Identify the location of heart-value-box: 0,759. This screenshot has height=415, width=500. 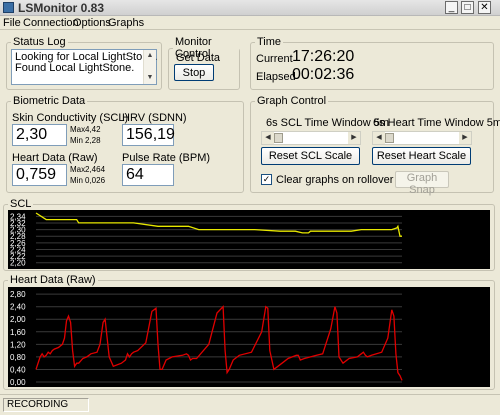
(39, 175).